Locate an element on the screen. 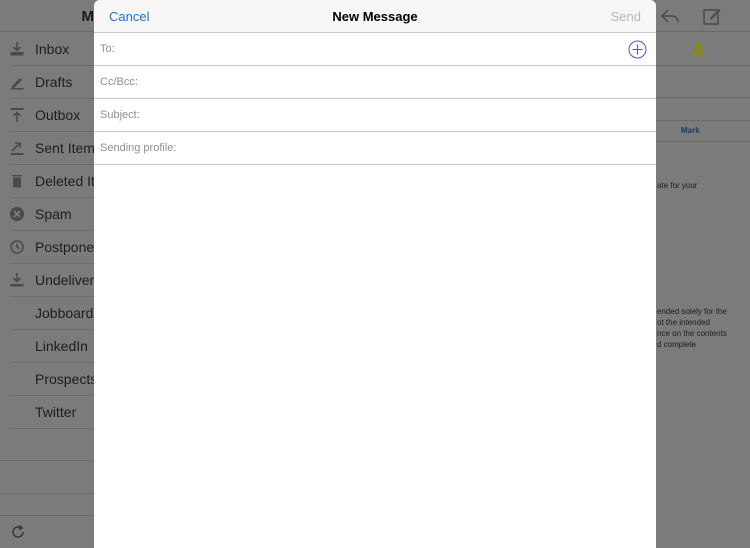 Image resolution: width=750 pixels, height=548 pixels. sidebar-item-label: Spam is located at coordinates (53, 214).